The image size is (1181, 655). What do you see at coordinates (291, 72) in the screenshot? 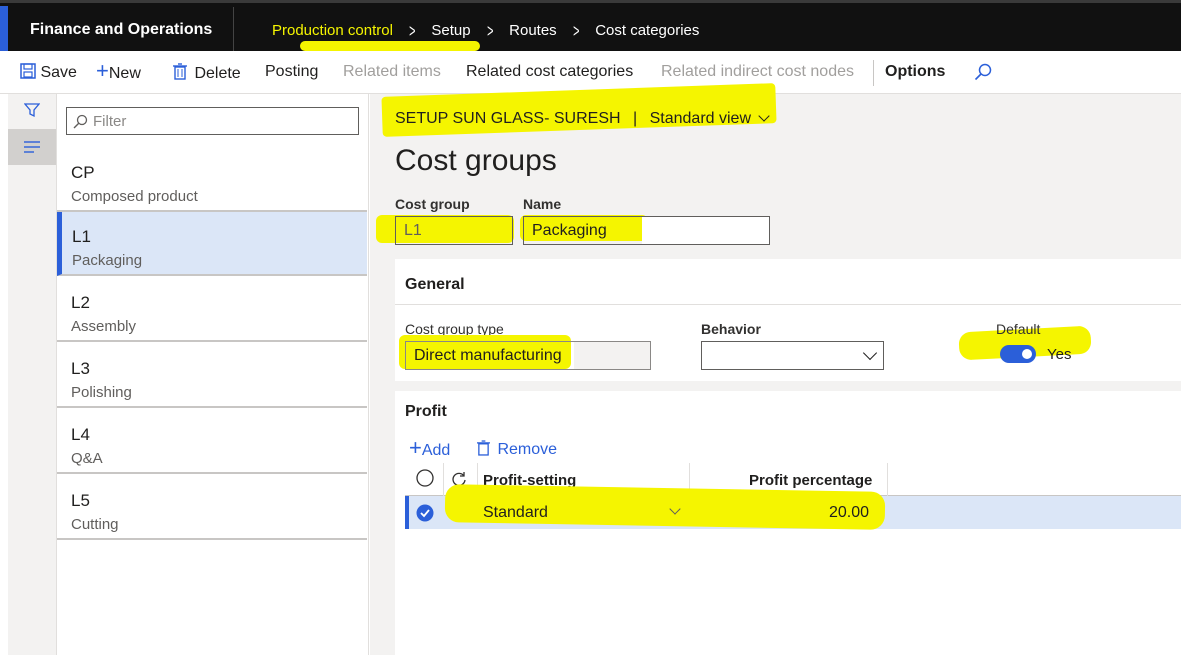
I see `posting-button: Posting` at bounding box center [291, 72].